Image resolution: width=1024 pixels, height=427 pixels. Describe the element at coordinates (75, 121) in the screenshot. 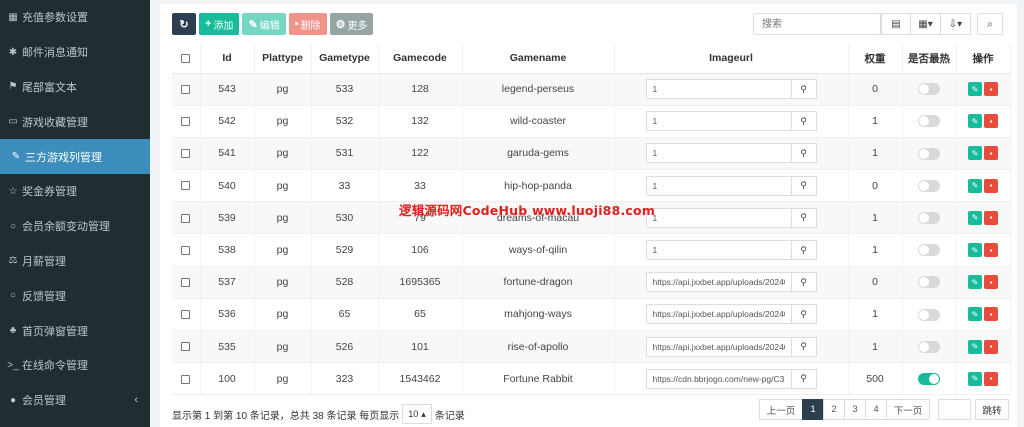

I see `sidebar-item: ▭ 游戏收藏管理` at that location.